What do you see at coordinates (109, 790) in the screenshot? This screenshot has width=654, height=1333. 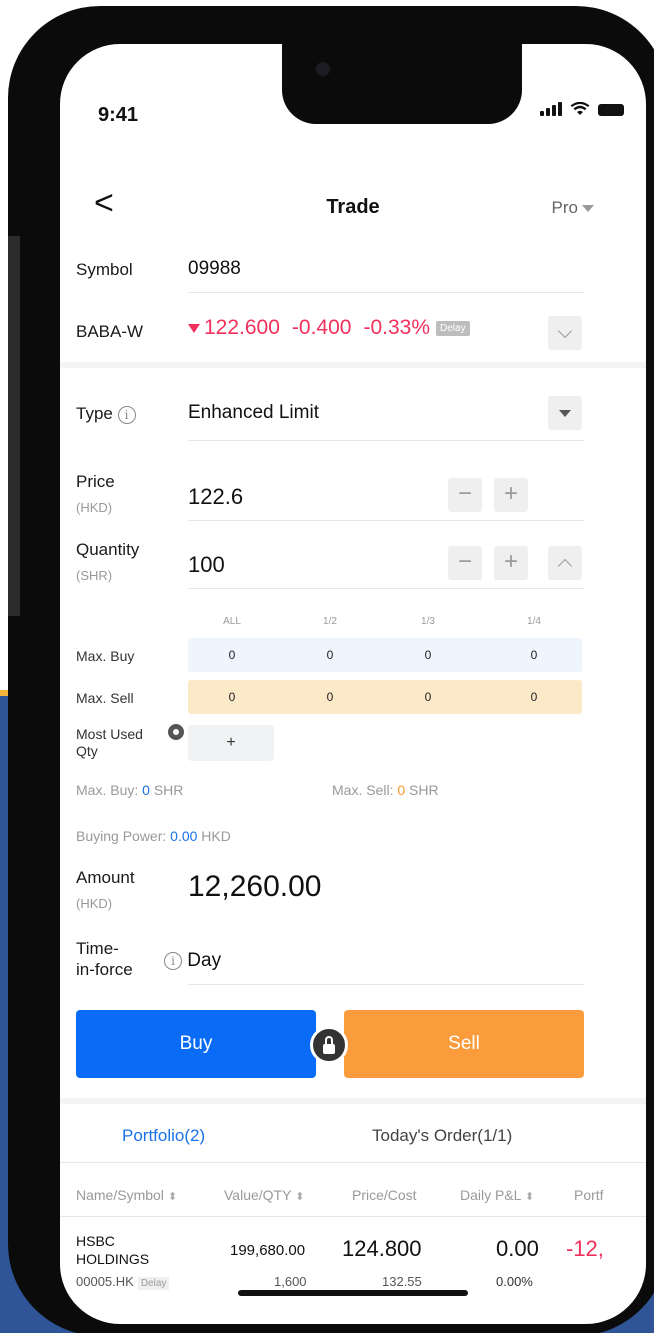 I see `max-buy-summary-label: Max. Buy:` at bounding box center [109, 790].